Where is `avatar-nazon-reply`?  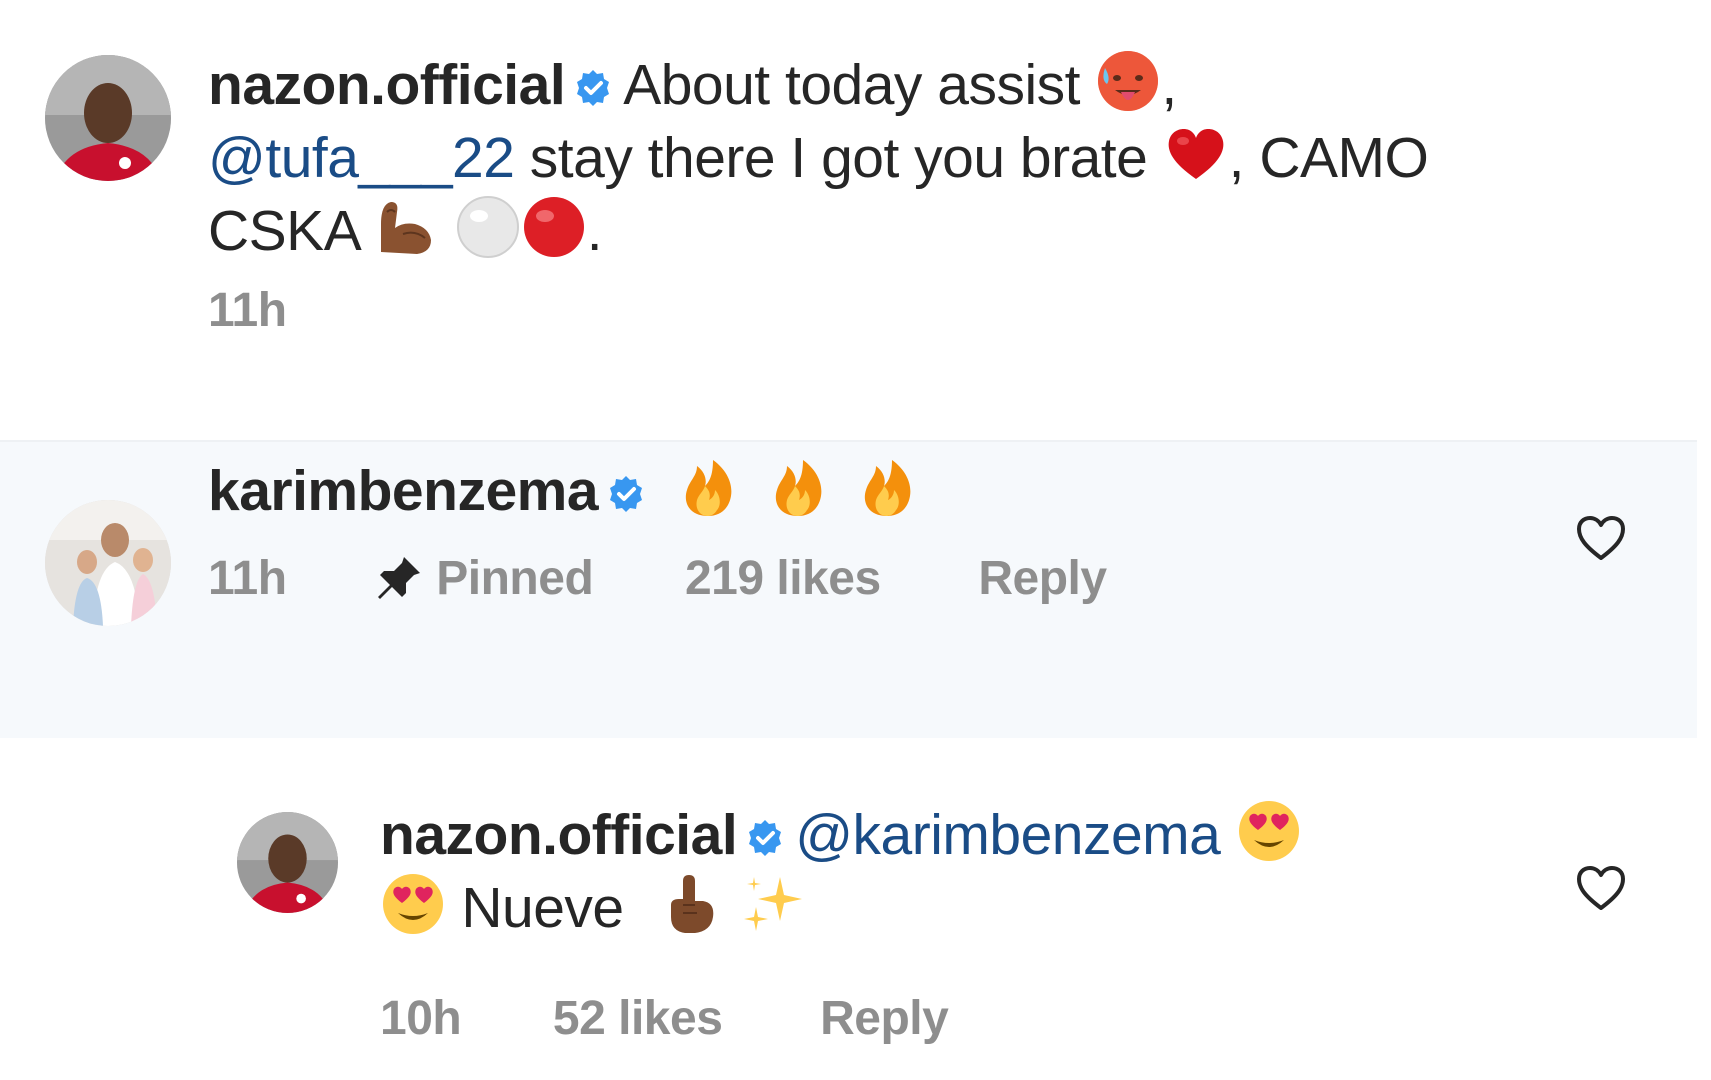
avatar-nazon-reply is located at coordinates (287, 862).